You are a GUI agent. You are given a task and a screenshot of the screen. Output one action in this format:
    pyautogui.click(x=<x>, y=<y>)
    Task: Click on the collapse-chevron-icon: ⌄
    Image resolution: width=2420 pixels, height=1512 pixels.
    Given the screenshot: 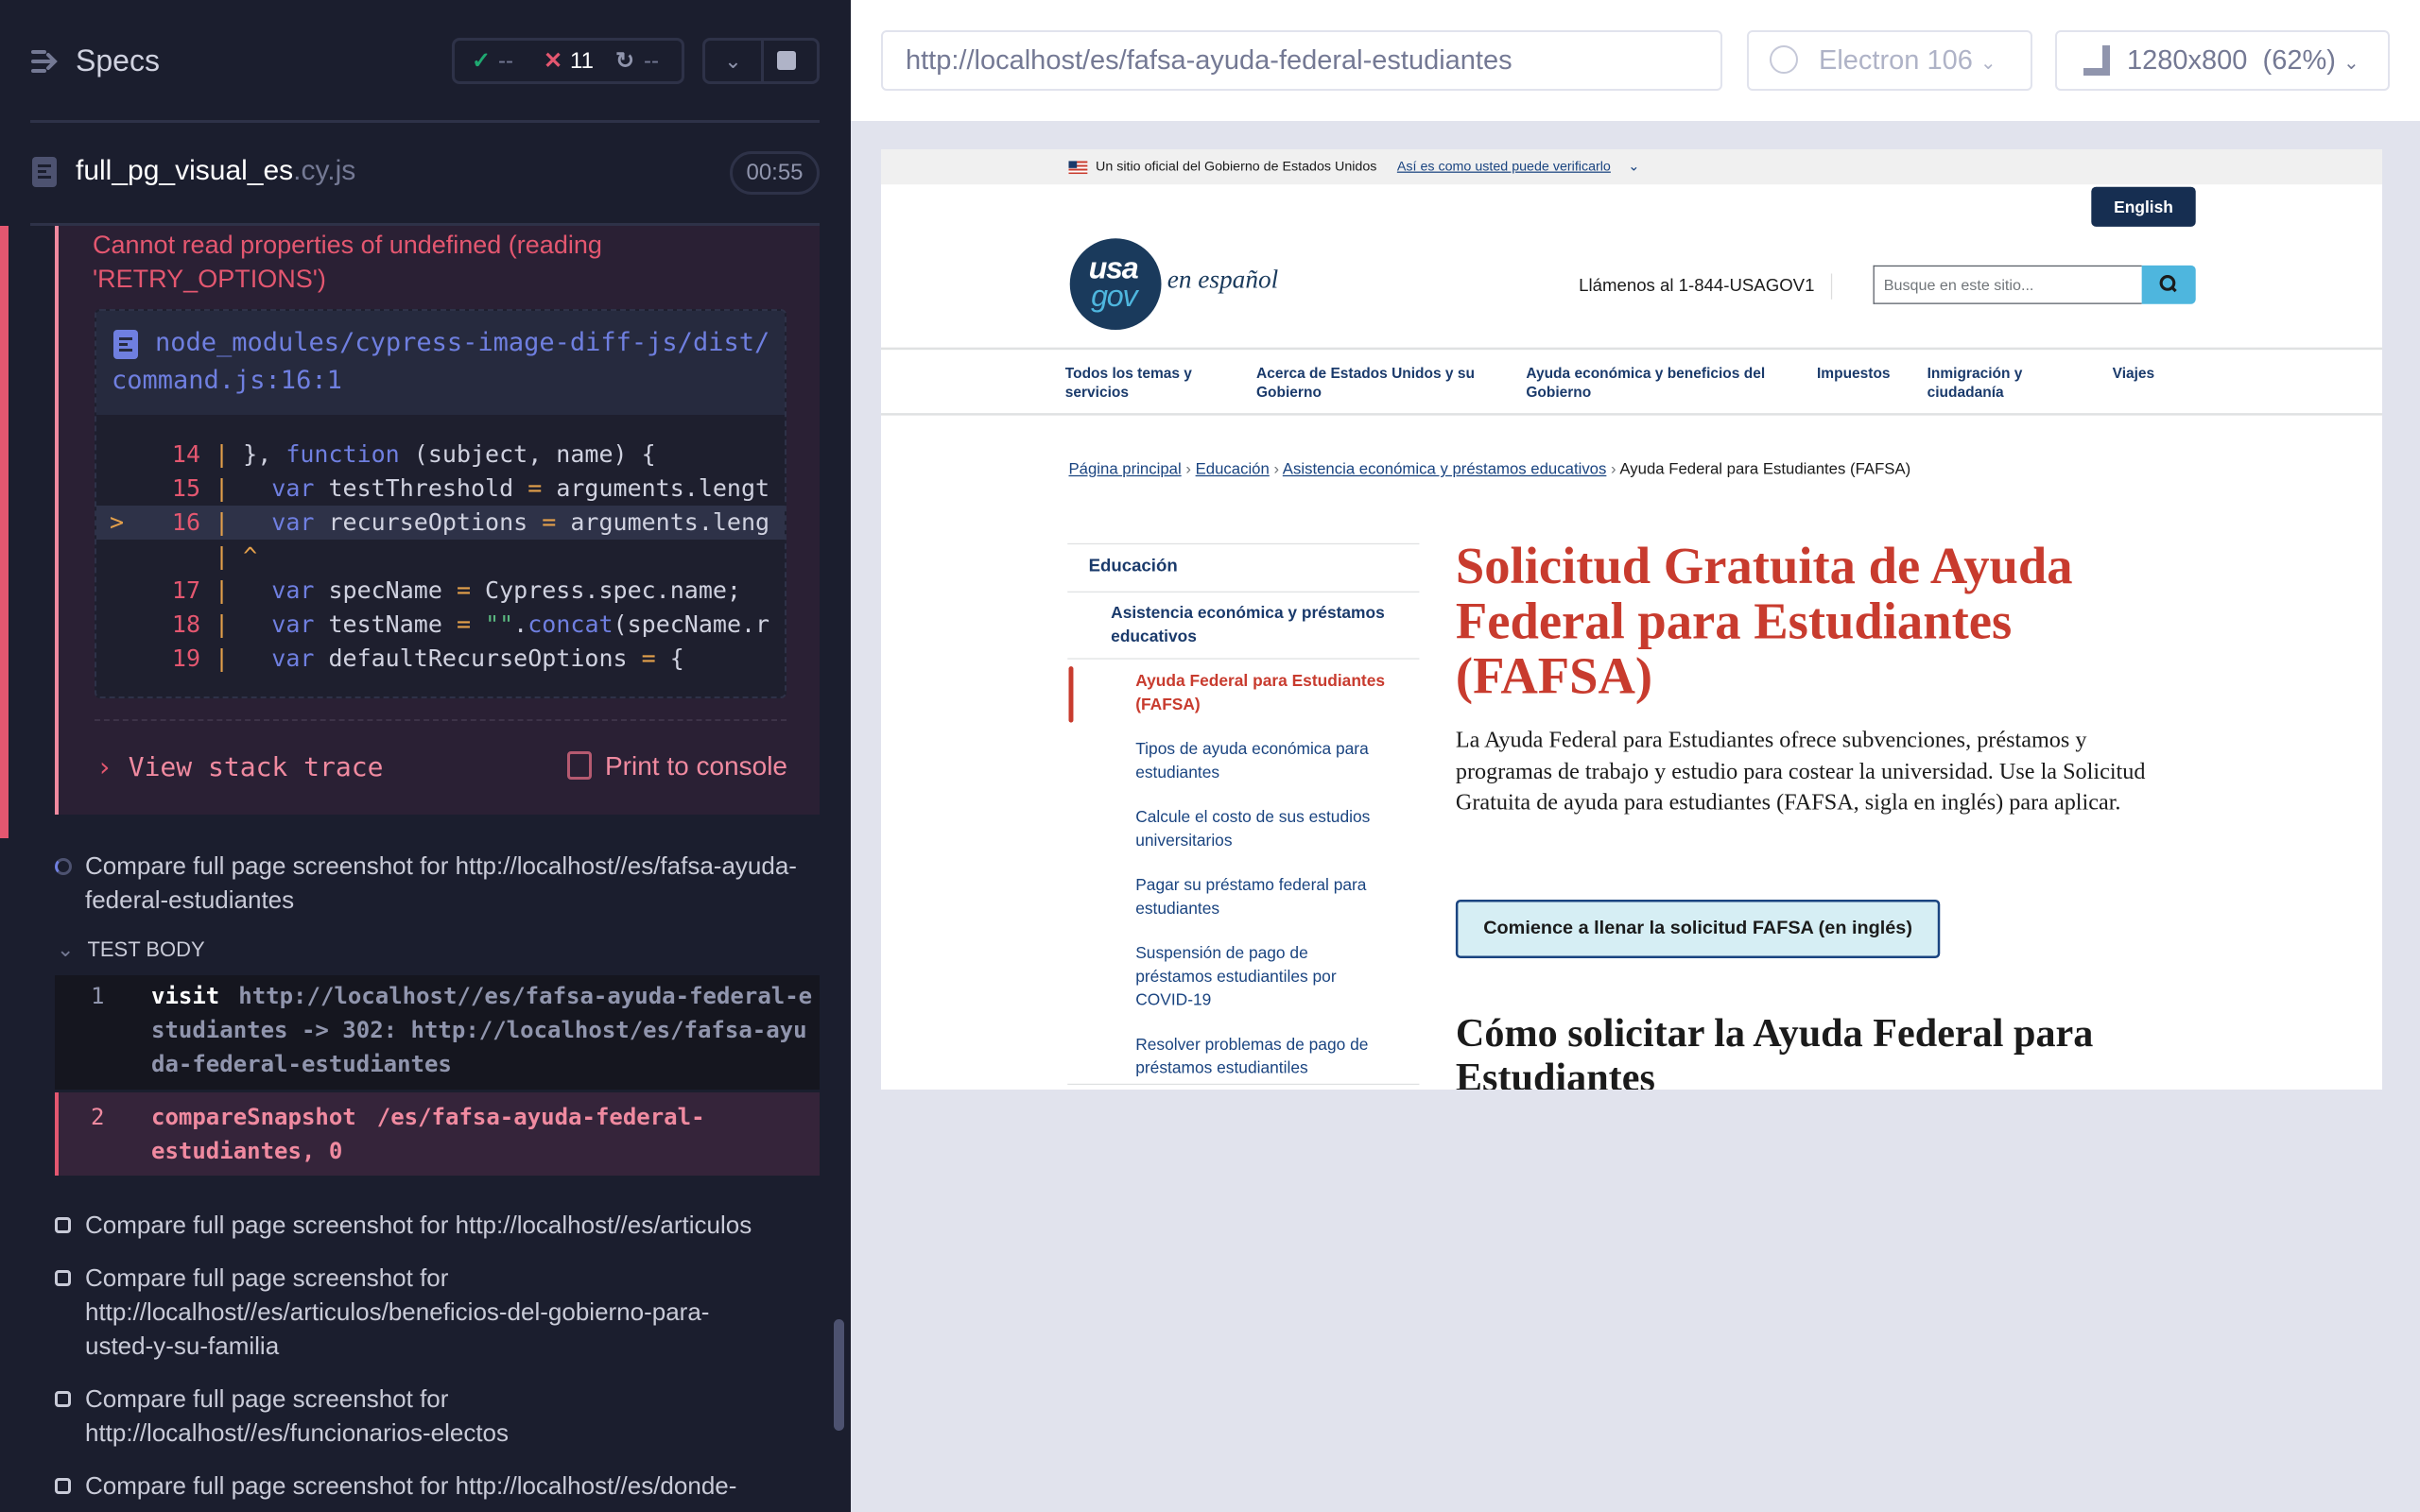 What is the action you would take?
    pyautogui.click(x=735, y=61)
    